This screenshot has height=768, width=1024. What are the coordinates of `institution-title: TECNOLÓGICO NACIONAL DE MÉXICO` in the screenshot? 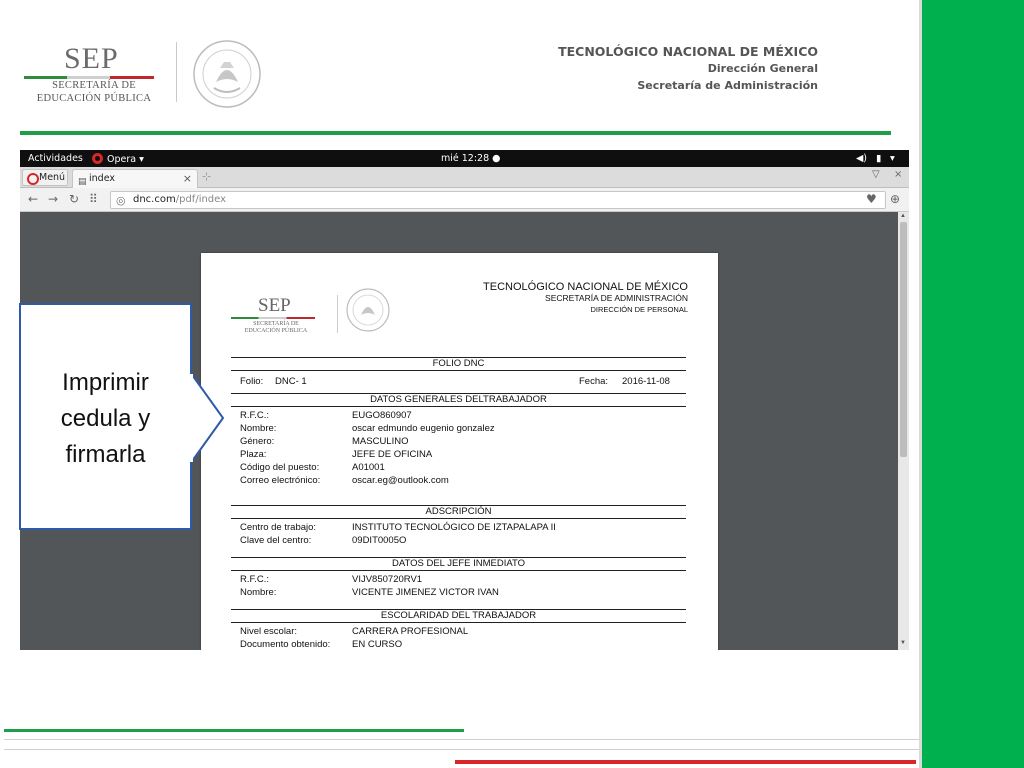 It's located at (688, 51).